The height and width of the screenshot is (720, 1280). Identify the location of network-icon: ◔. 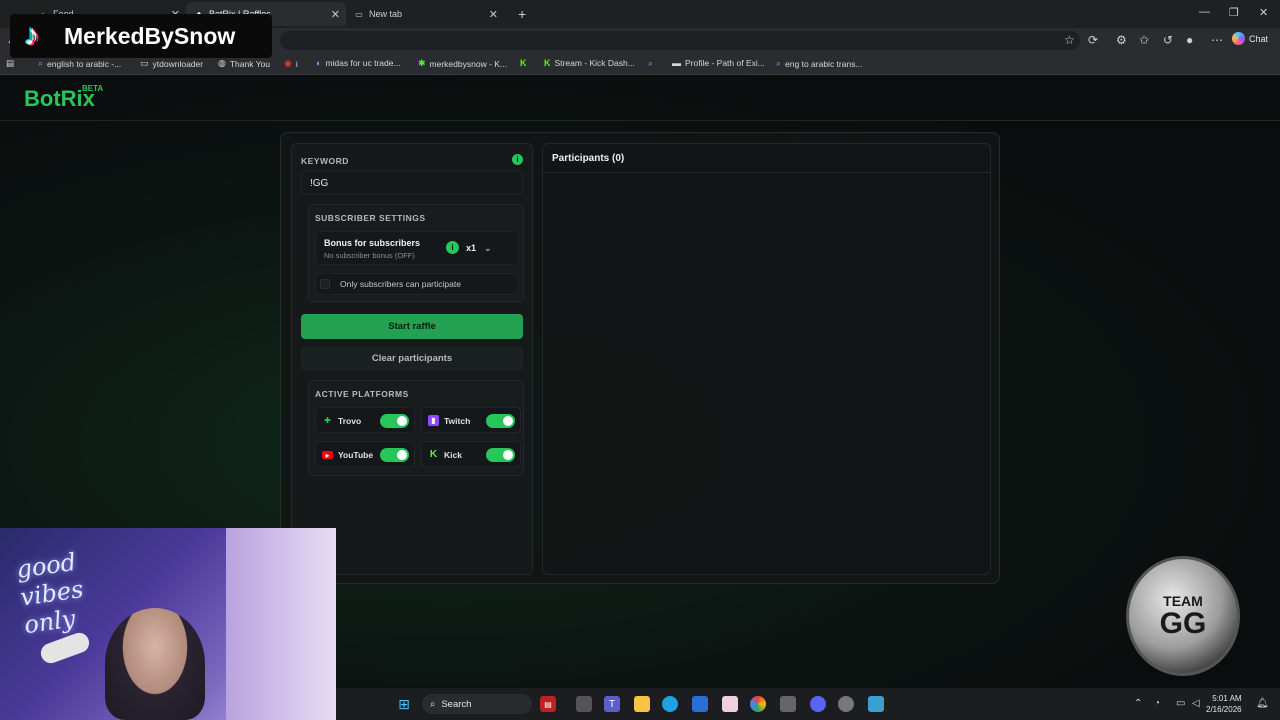
(1157, 703).